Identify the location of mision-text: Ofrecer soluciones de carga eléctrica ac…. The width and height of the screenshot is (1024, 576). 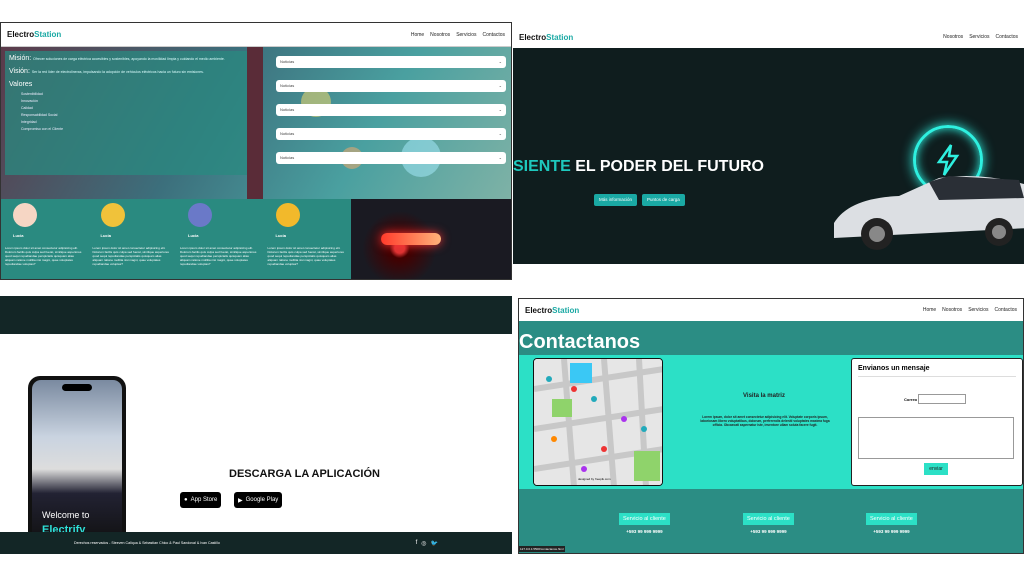
(129, 59).